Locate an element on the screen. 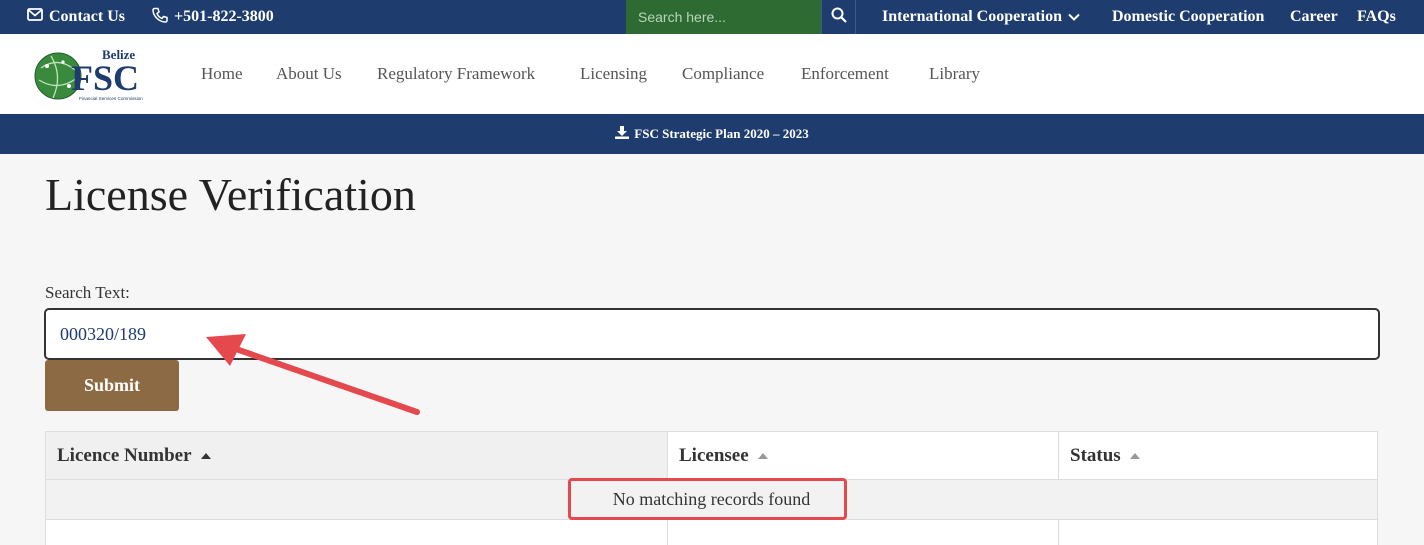  site-search is located at coordinates (741, 17).